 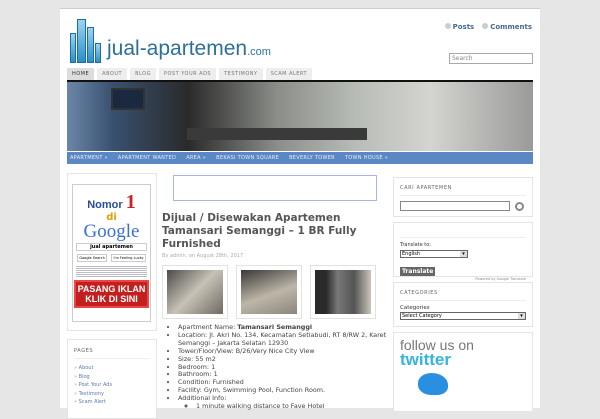 What do you see at coordinates (81, 74) in the screenshot?
I see `tab-home: HOME` at bounding box center [81, 74].